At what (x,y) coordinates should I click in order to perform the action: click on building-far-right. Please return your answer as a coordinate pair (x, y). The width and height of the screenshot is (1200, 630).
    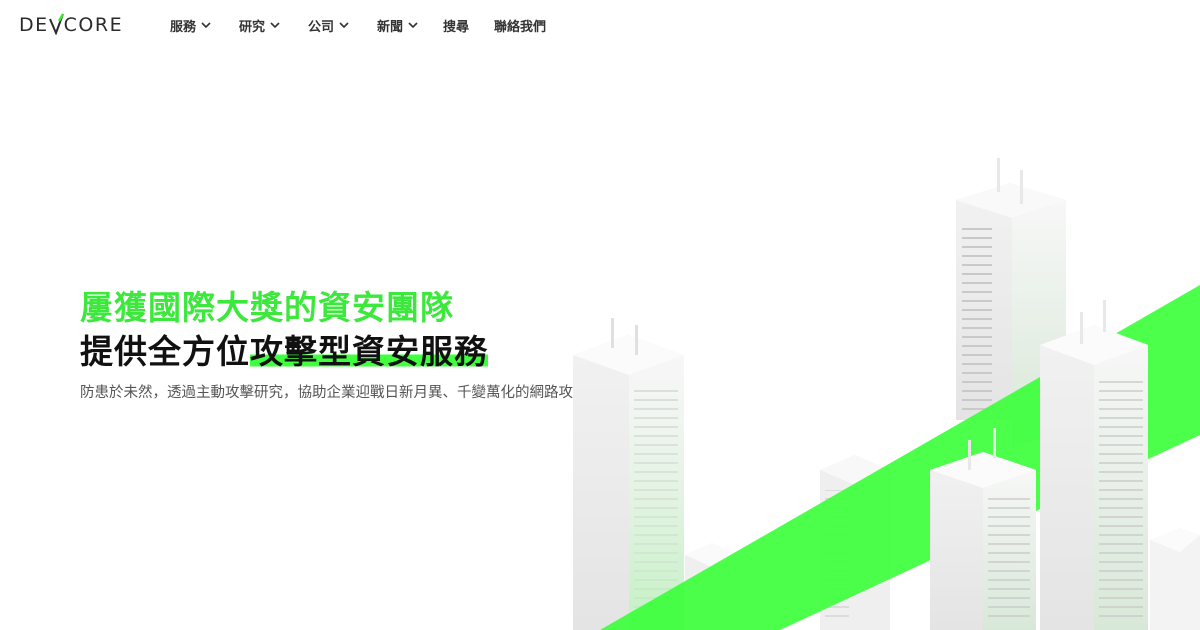
    Looking at the image, I should click on (1175, 579).